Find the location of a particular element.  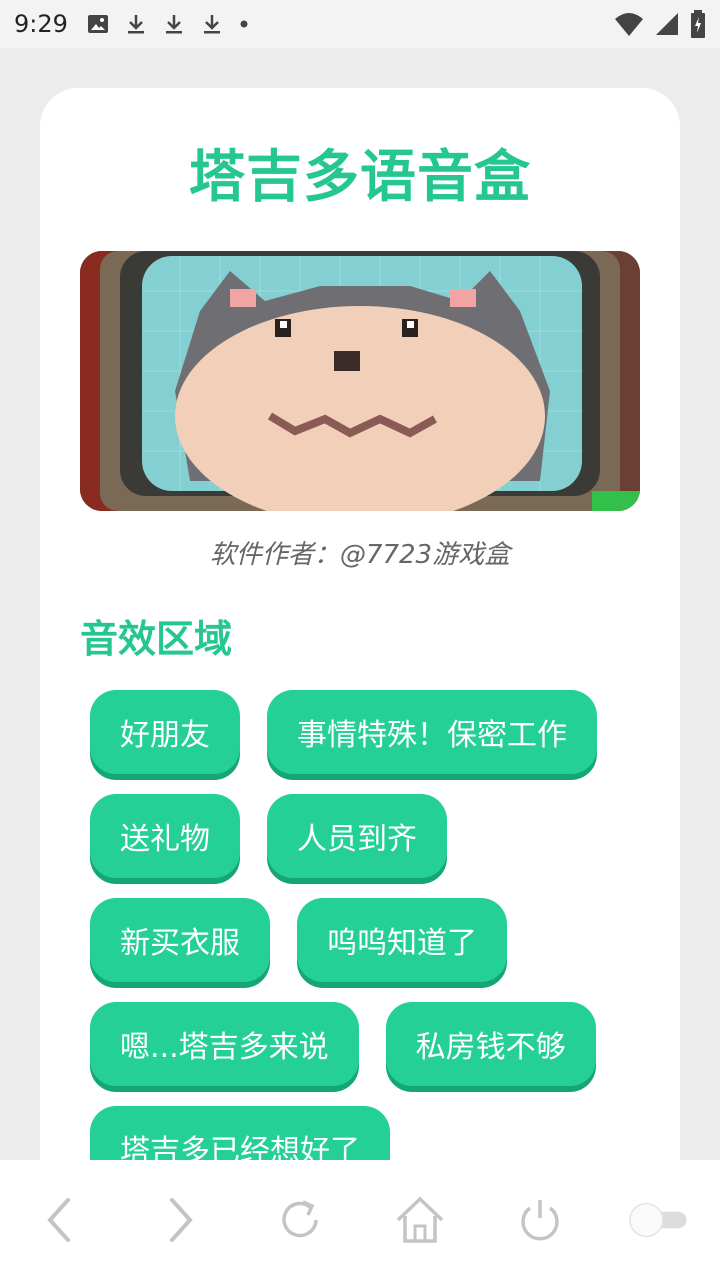

back-button is located at coordinates (60, 1220).